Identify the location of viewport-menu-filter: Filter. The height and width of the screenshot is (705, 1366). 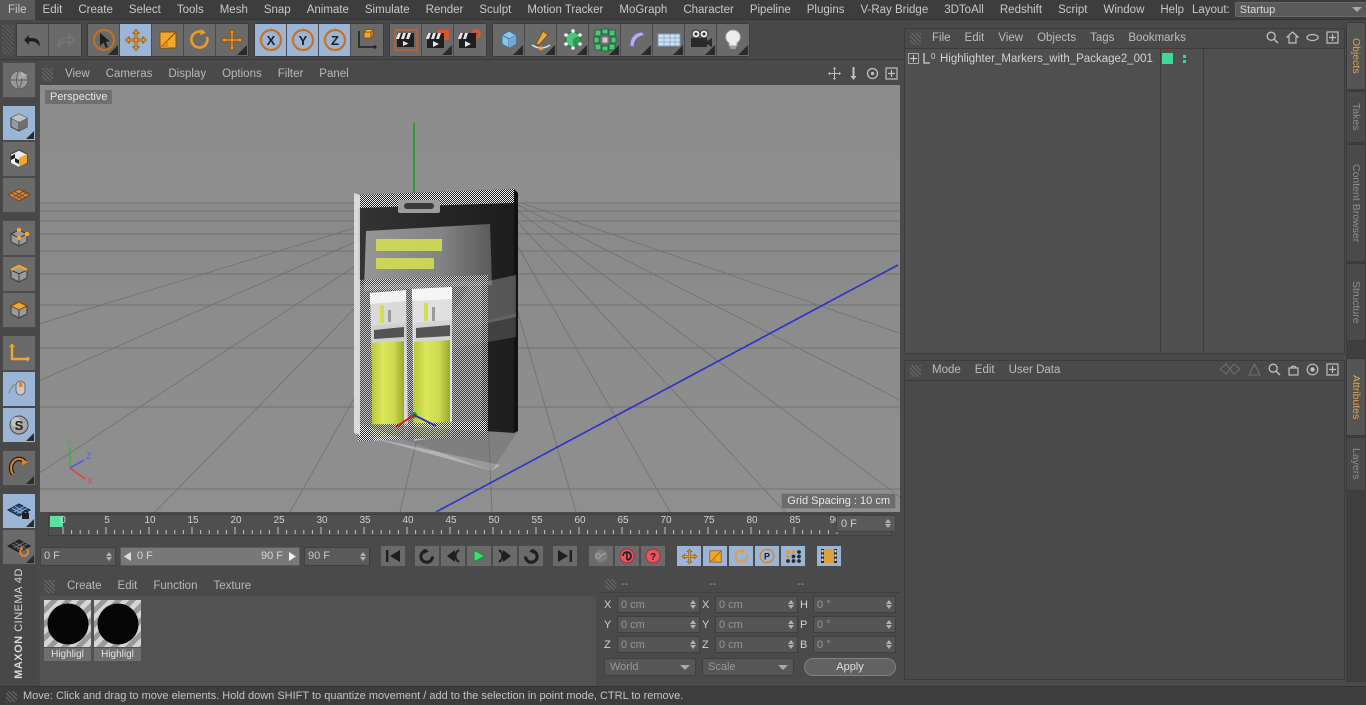
(291, 74).